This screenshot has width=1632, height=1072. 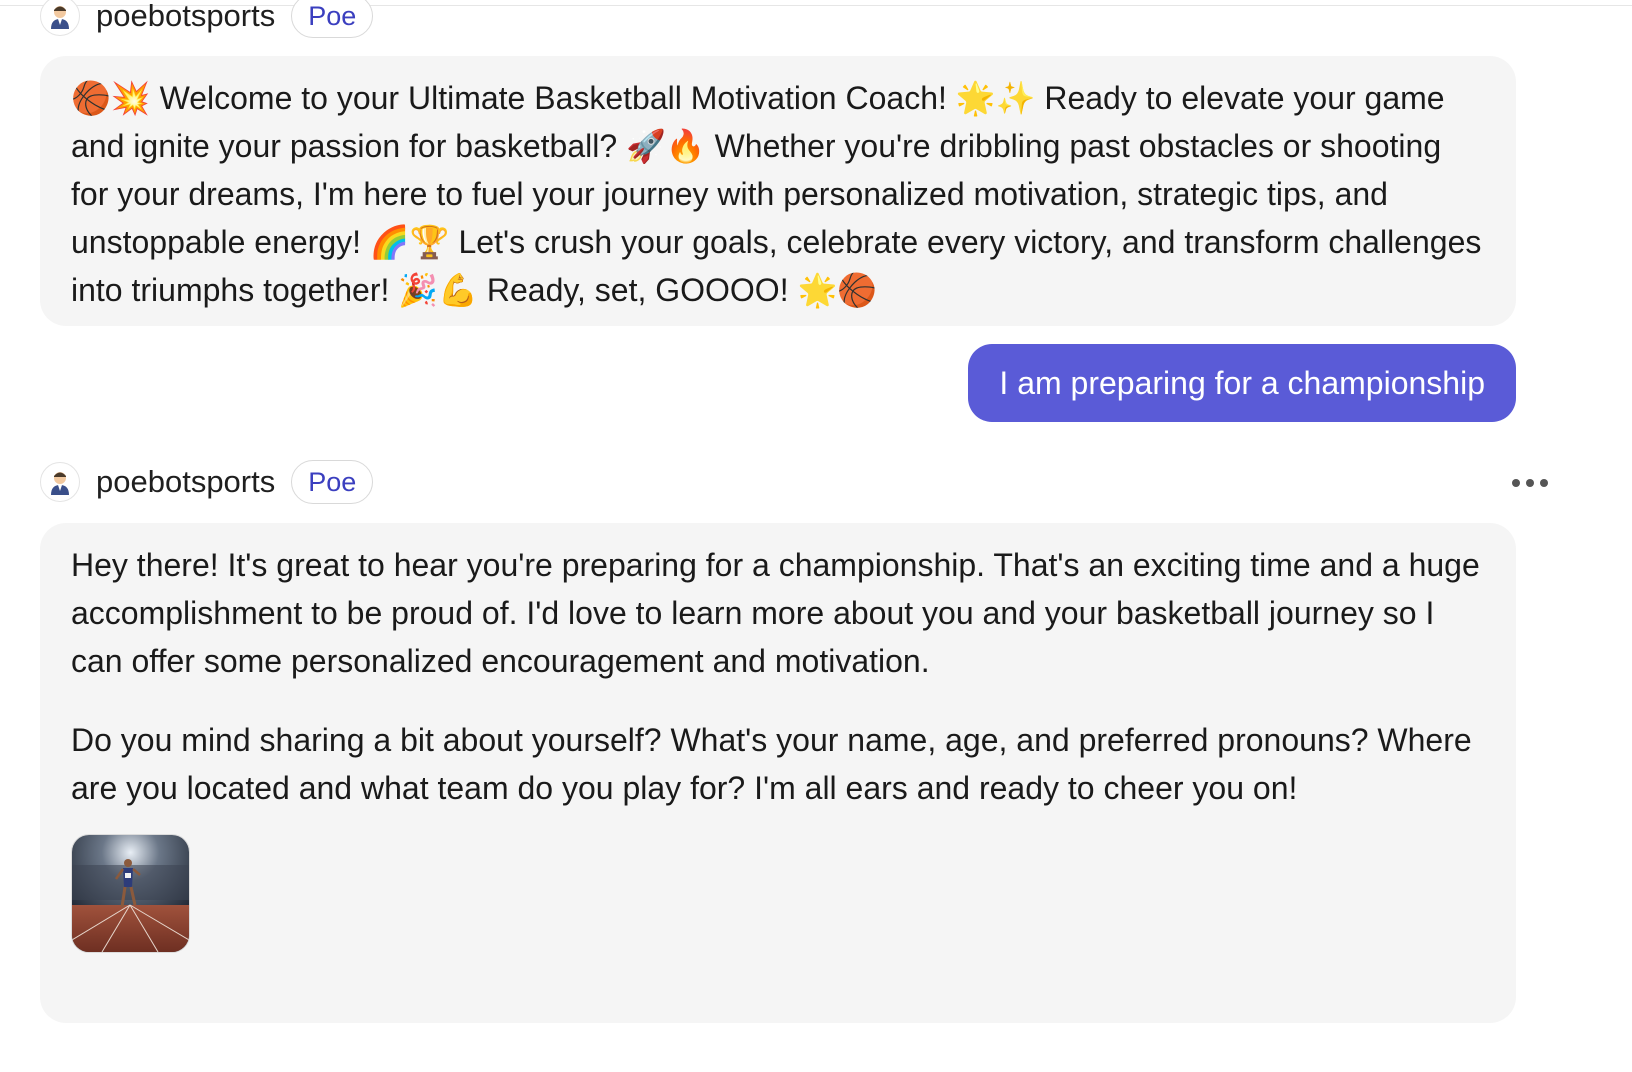 I want to click on user-message-text: I am preparing for a championship, so click(x=1242, y=382).